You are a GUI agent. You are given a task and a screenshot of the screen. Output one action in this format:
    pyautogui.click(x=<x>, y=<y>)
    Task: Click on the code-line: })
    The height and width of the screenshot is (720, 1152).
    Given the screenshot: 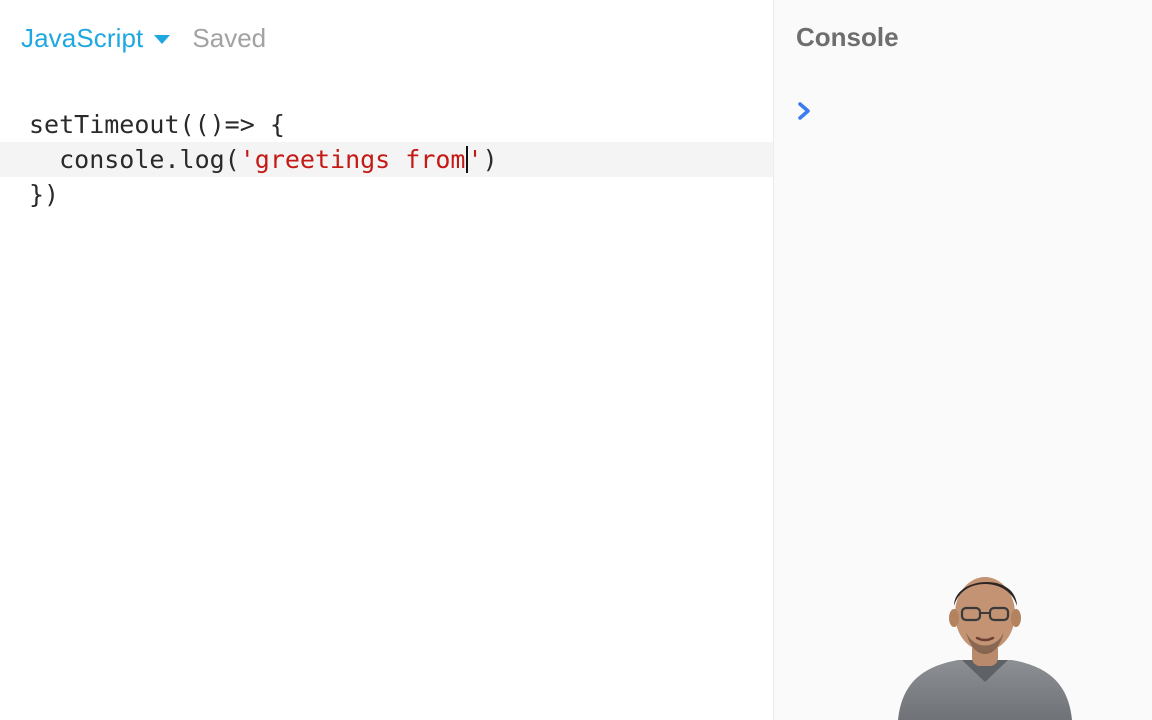 What is the action you would take?
    pyautogui.click(x=386, y=194)
    